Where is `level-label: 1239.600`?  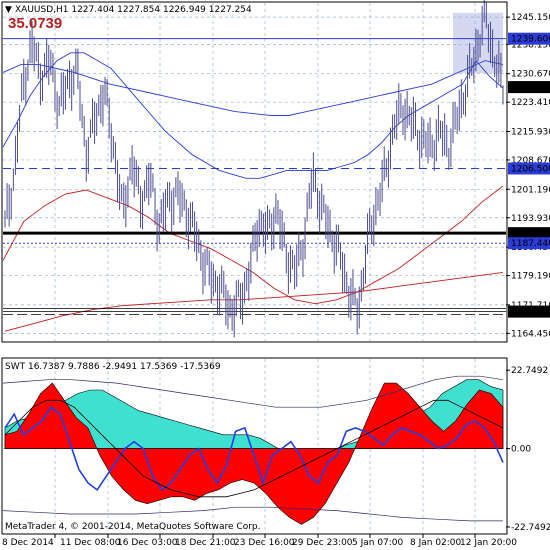 level-label: 1239.600 is located at coordinates (530, 40).